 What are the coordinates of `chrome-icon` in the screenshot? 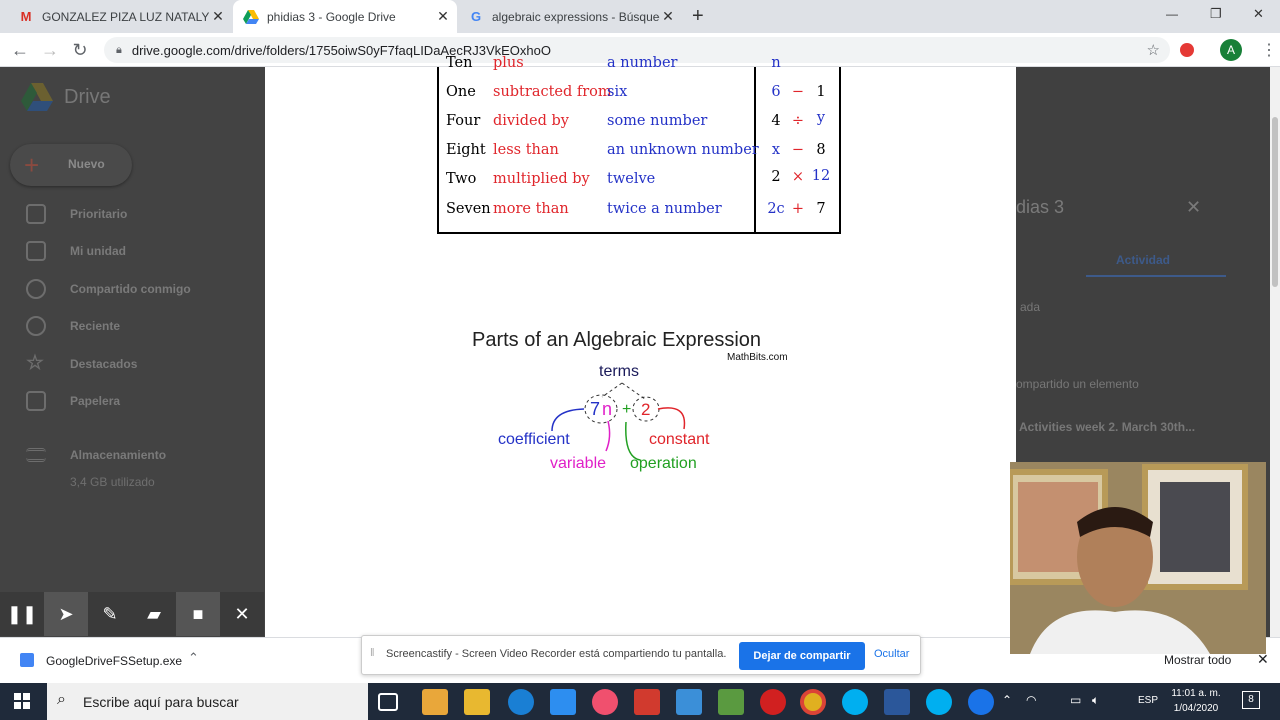 It's located at (813, 702).